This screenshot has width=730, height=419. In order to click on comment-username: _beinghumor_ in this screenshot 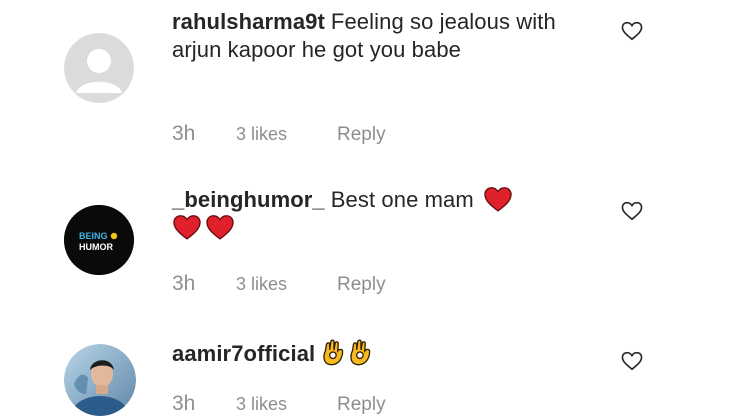, I will do `click(248, 199)`.